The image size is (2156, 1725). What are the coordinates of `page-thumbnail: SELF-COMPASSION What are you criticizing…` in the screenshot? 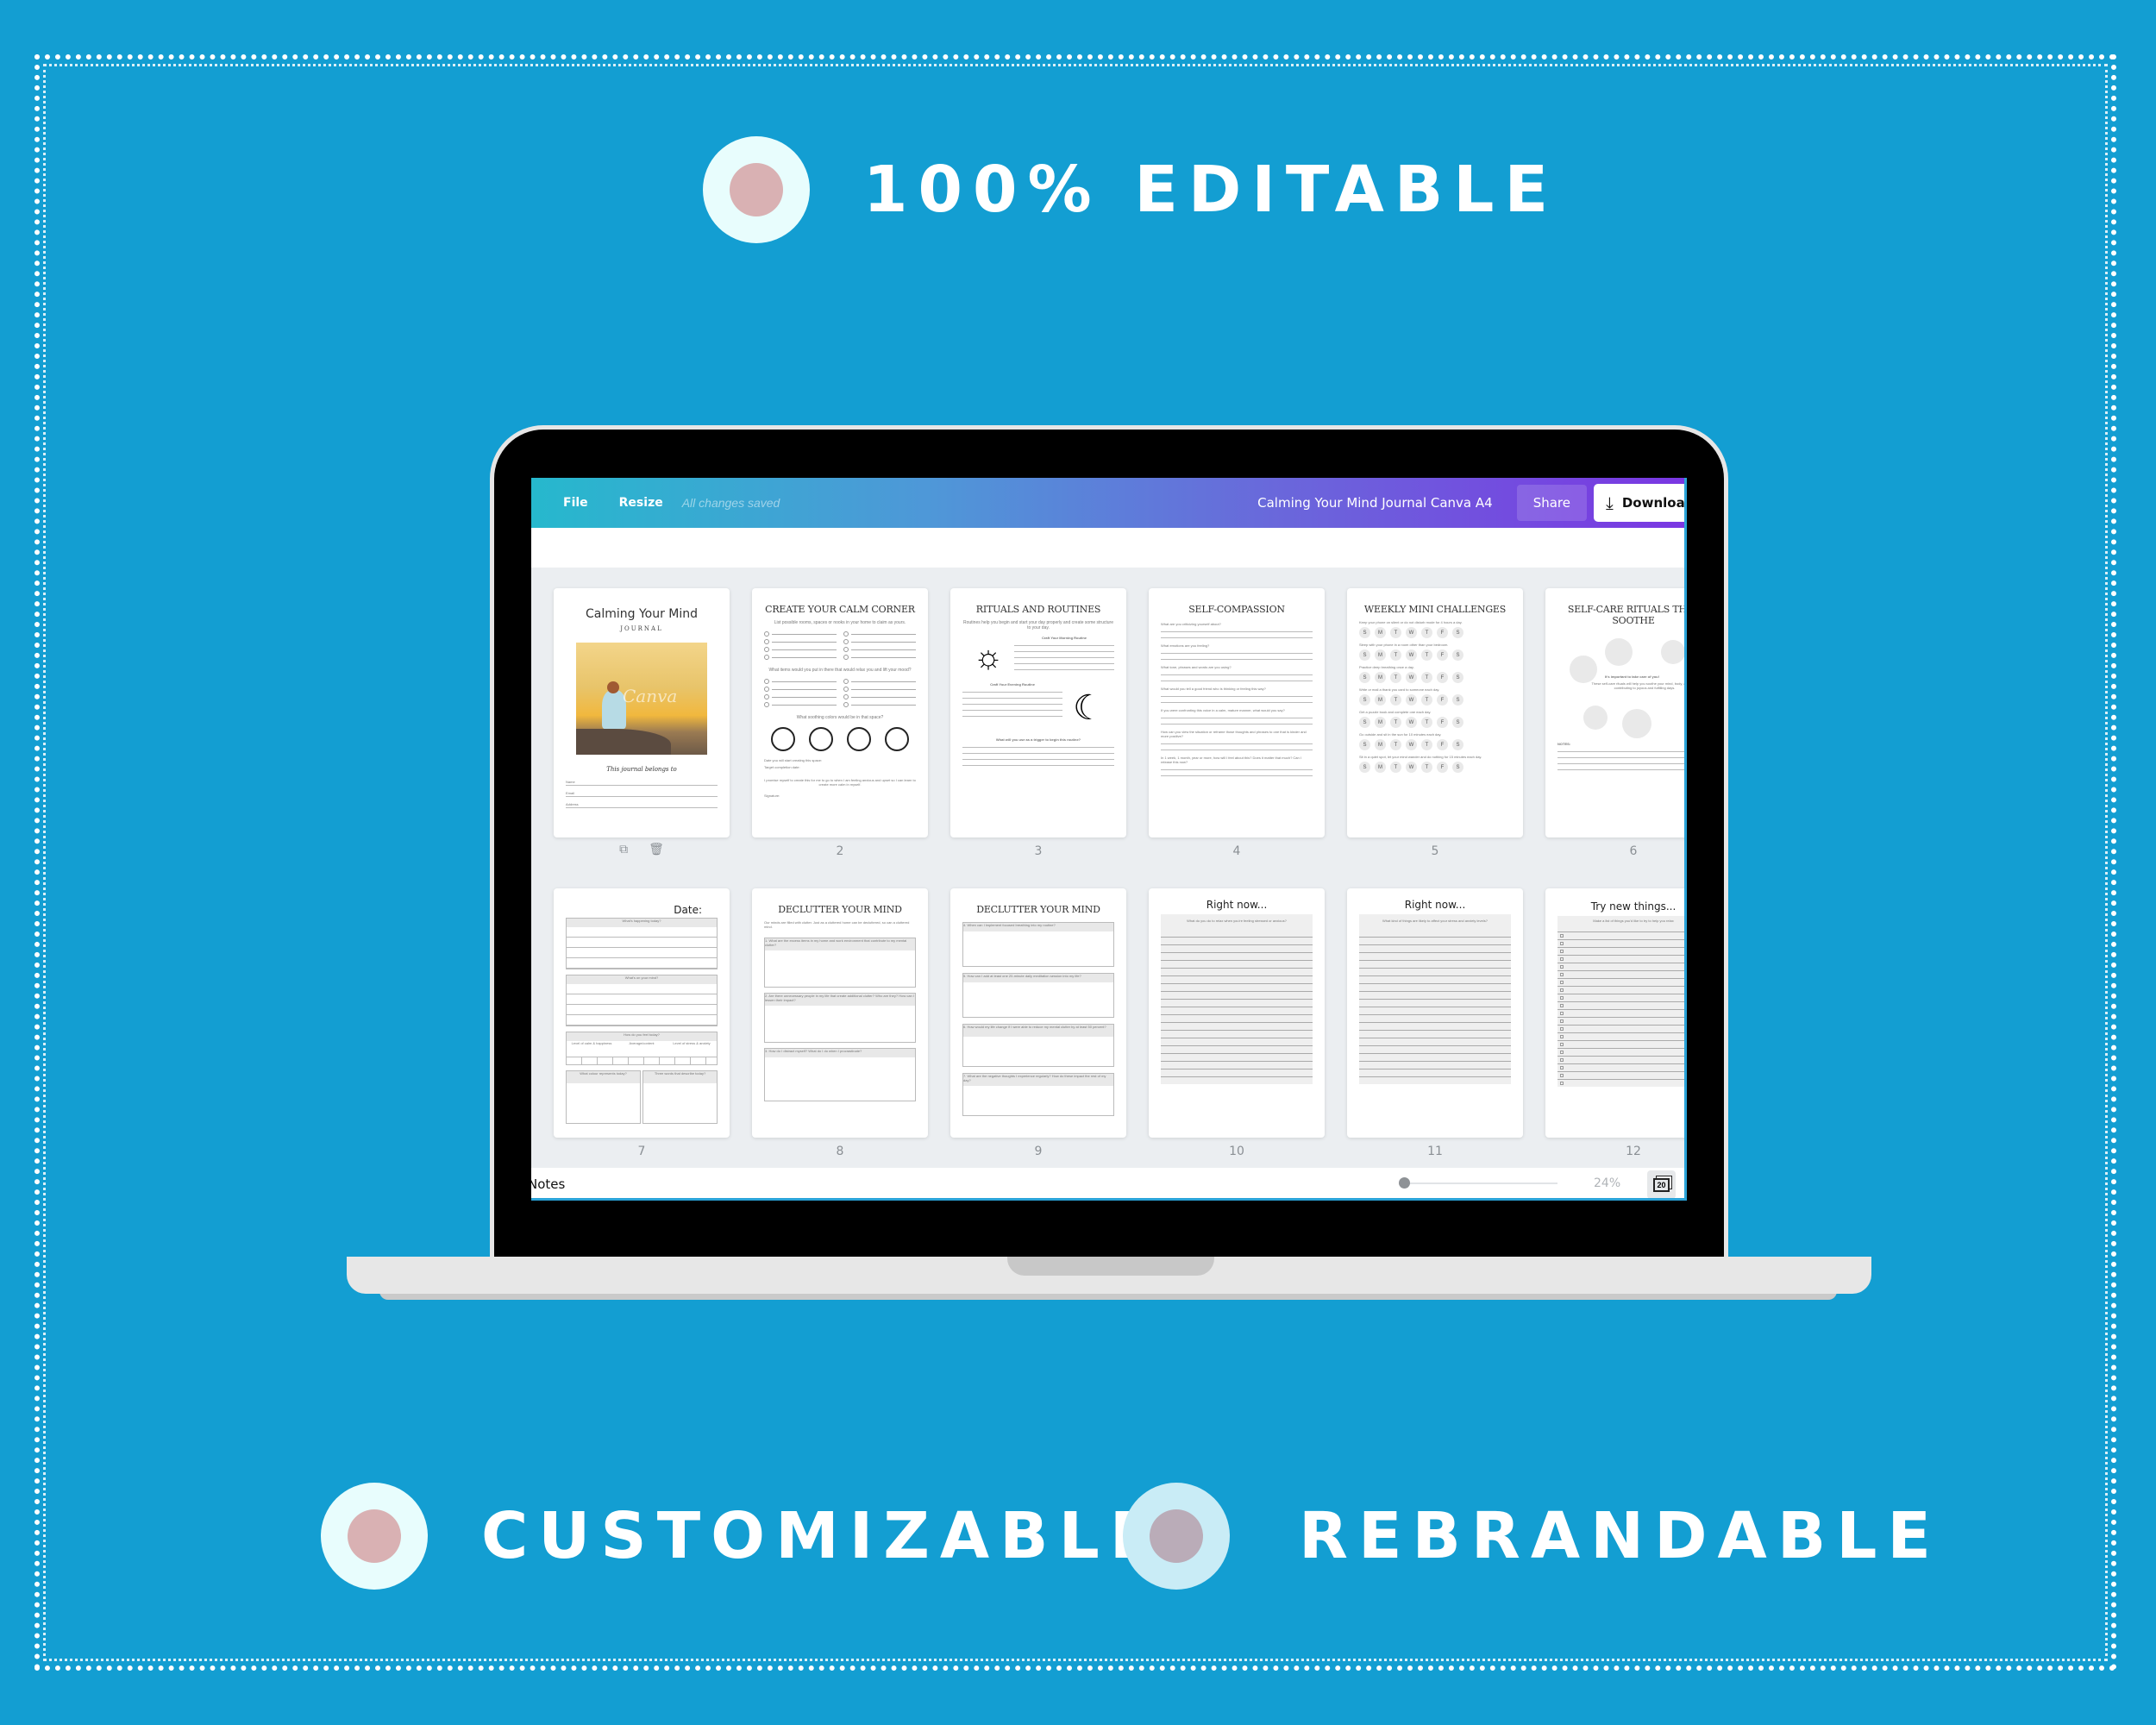 It's located at (1237, 723).